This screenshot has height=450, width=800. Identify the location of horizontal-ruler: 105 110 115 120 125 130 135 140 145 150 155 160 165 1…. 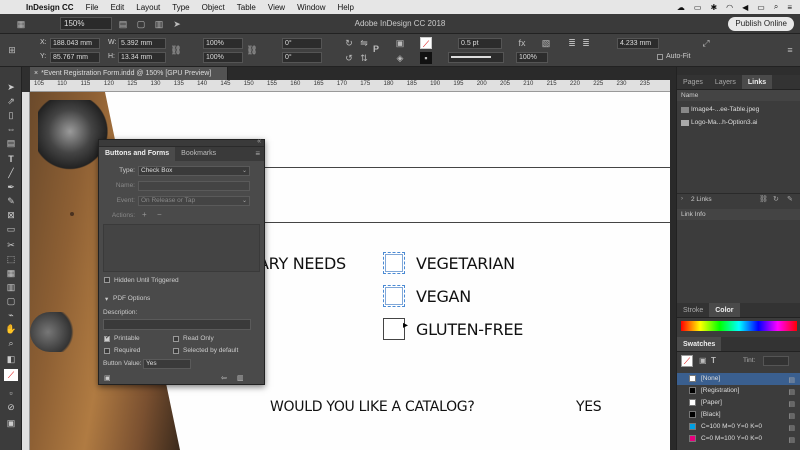
(350, 86).